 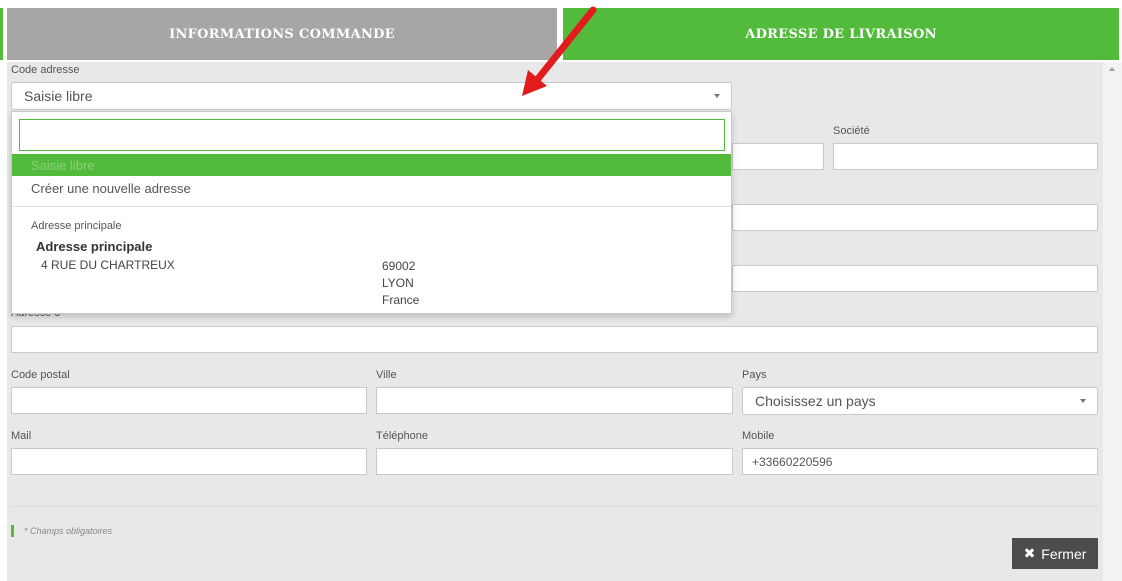 What do you see at coordinates (1112, 321) in the screenshot?
I see `scrollbar` at bounding box center [1112, 321].